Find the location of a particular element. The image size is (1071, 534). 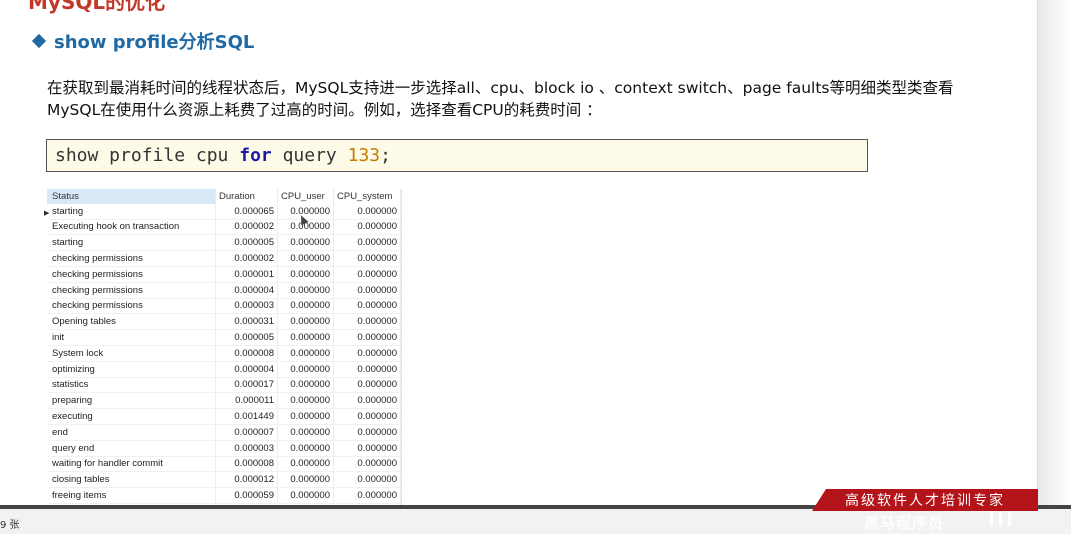

code-block: show profile cpu for query 133; is located at coordinates (457, 155).